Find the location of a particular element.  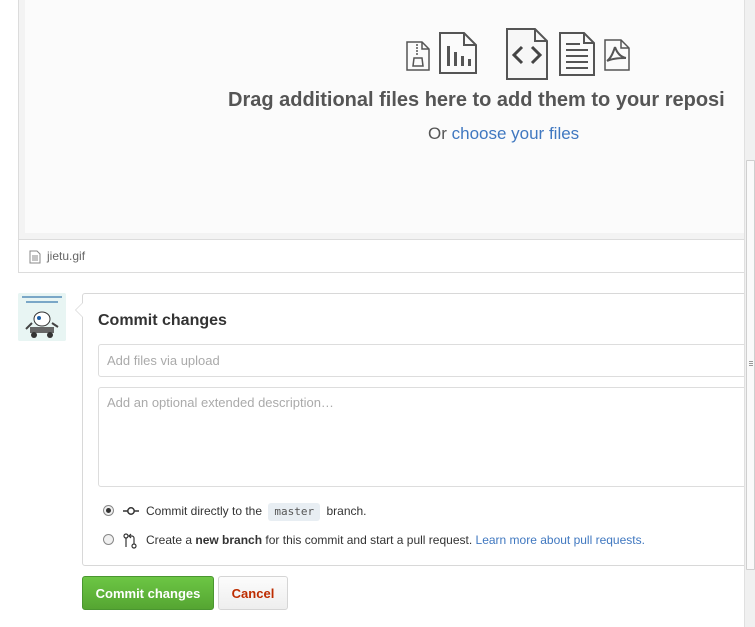

pull-request-icon is located at coordinates (130, 541).